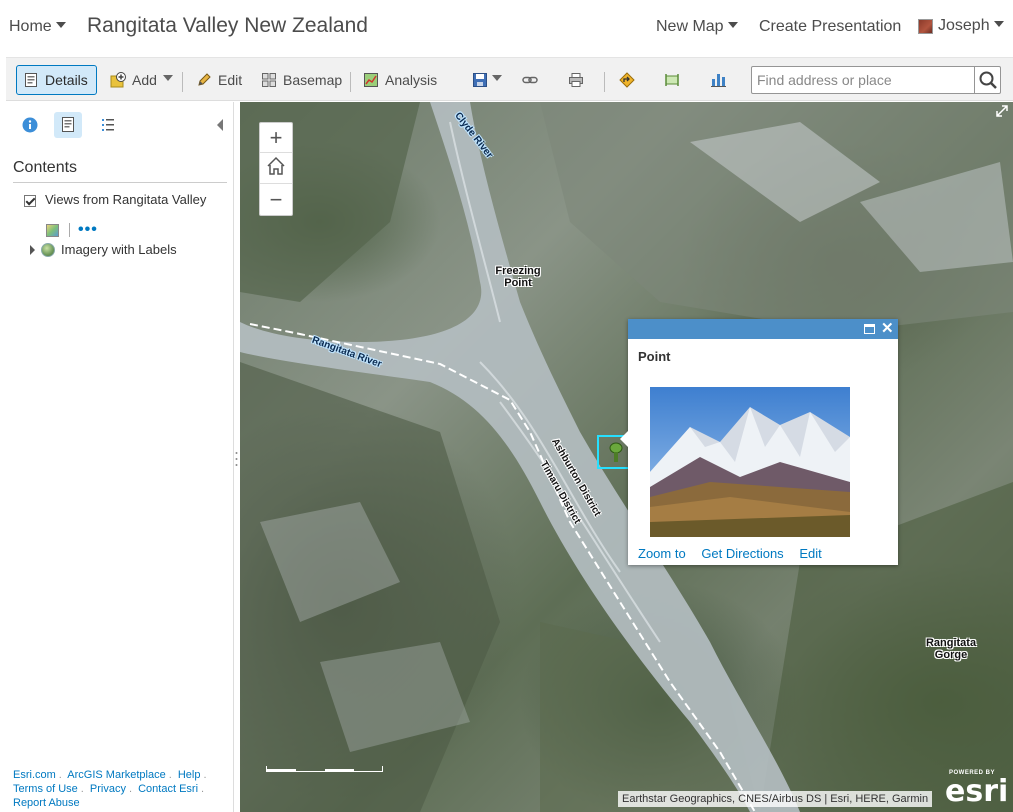 This screenshot has width=1013, height=812. Describe the element at coordinates (690, 26) in the screenshot. I see `new-map-label: New Map` at that location.